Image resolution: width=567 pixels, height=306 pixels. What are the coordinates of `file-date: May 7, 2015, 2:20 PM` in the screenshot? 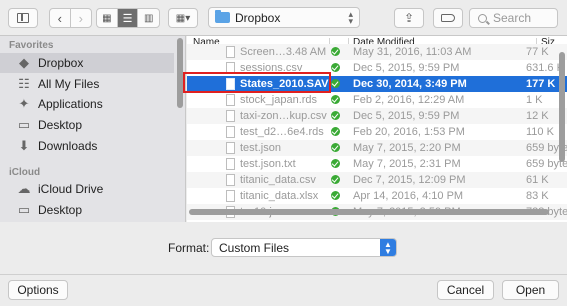 It's located at (407, 148).